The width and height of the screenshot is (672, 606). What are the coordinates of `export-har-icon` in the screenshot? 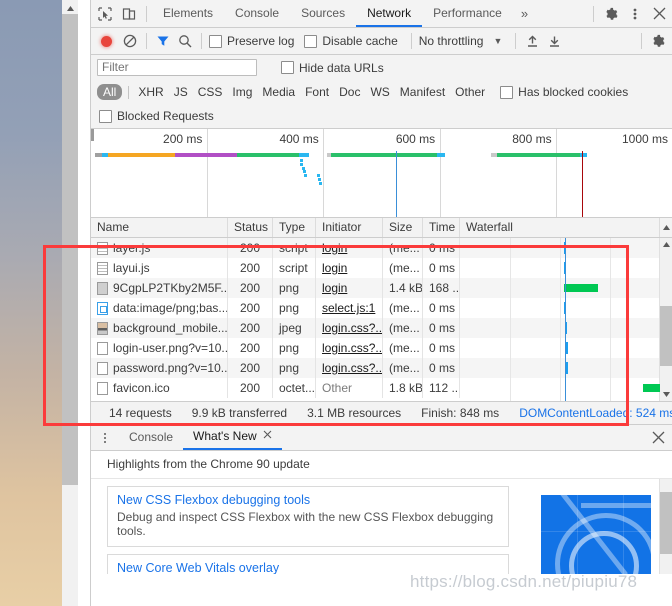 It's located at (554, 41).